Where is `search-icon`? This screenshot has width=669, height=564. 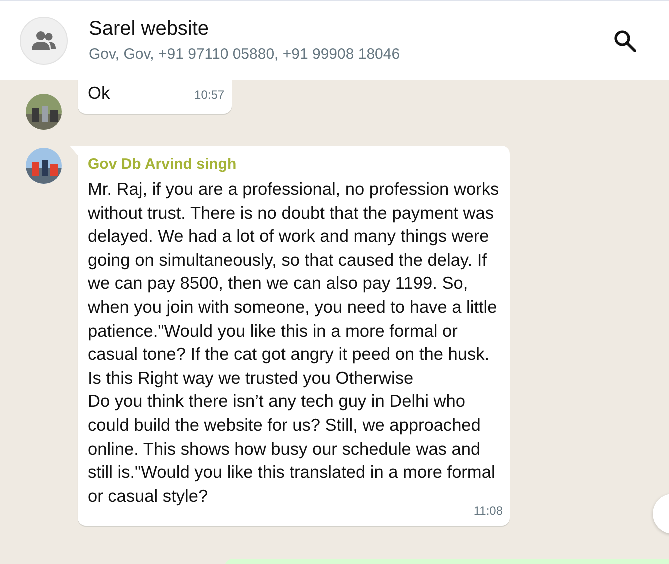 search-icon is located at coordinates (625, 40).